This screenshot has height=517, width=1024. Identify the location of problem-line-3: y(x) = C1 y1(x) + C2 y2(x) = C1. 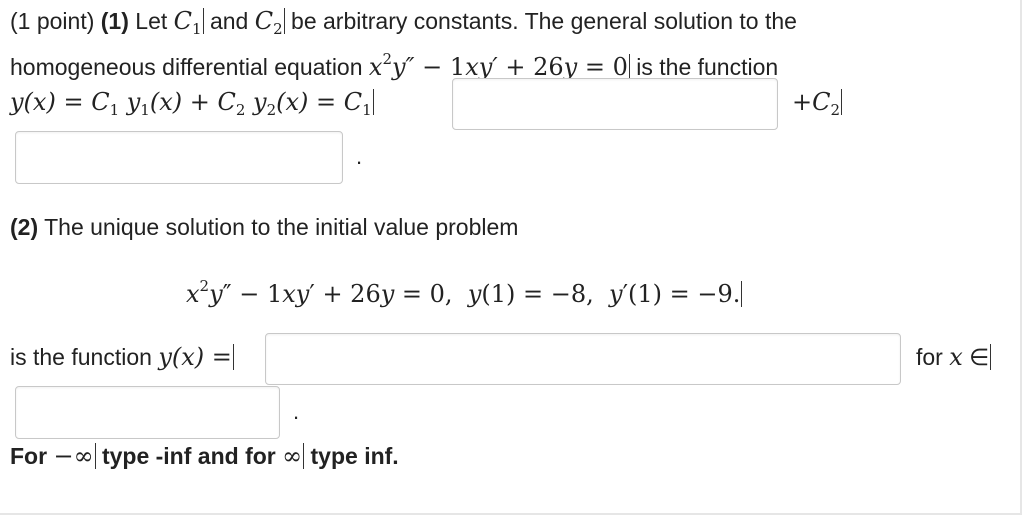
(192, 106).